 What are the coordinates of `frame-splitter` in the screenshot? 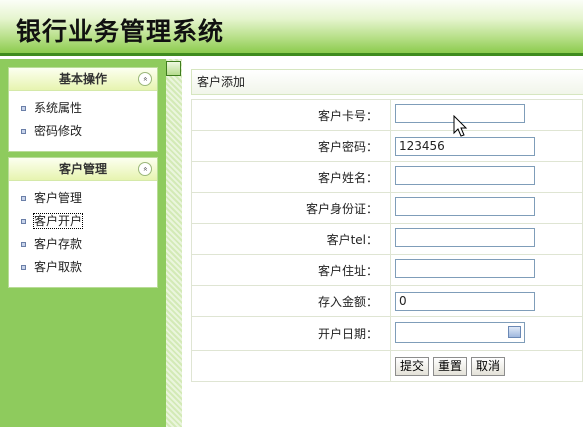 It's located at (174, 243).